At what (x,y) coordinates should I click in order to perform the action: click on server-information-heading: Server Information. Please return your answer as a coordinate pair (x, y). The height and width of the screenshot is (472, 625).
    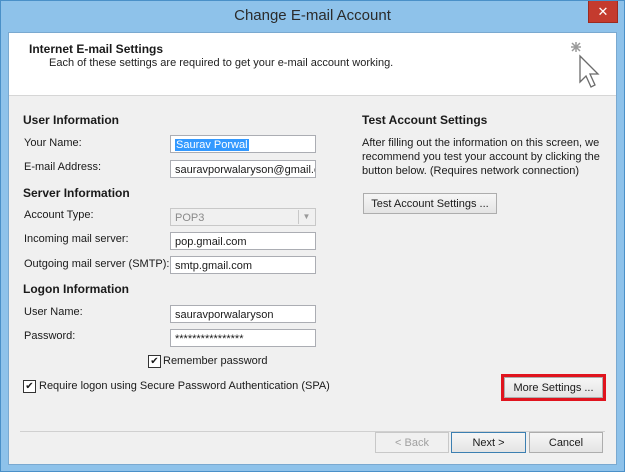
    Looking at the image, I should click on (76, 193).